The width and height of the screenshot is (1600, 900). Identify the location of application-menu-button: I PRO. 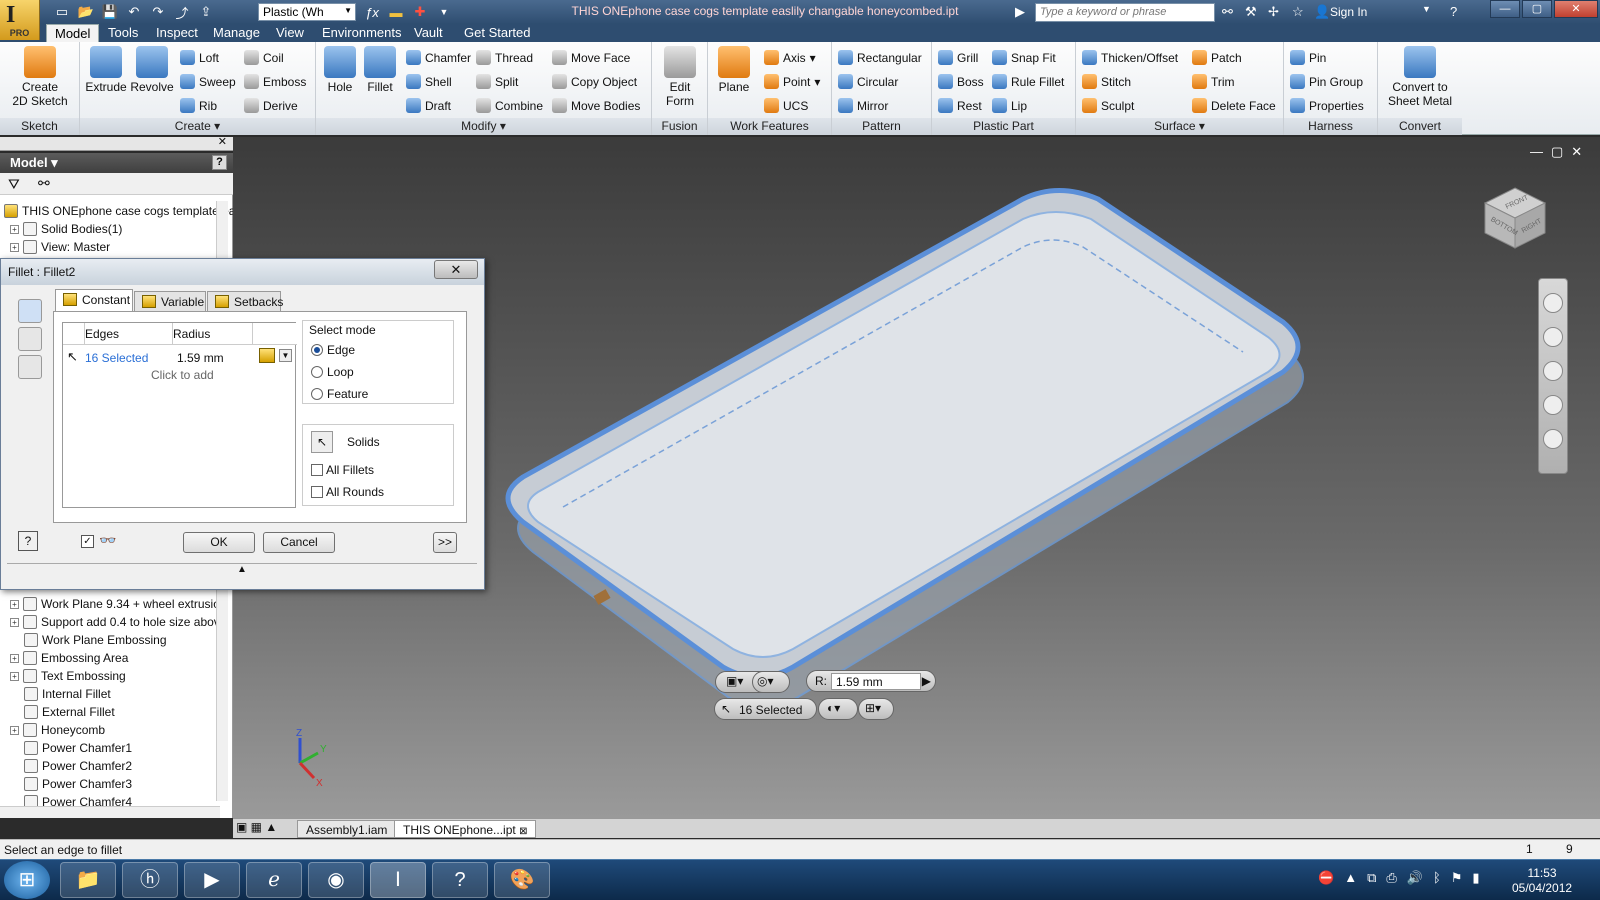
(20, 20).